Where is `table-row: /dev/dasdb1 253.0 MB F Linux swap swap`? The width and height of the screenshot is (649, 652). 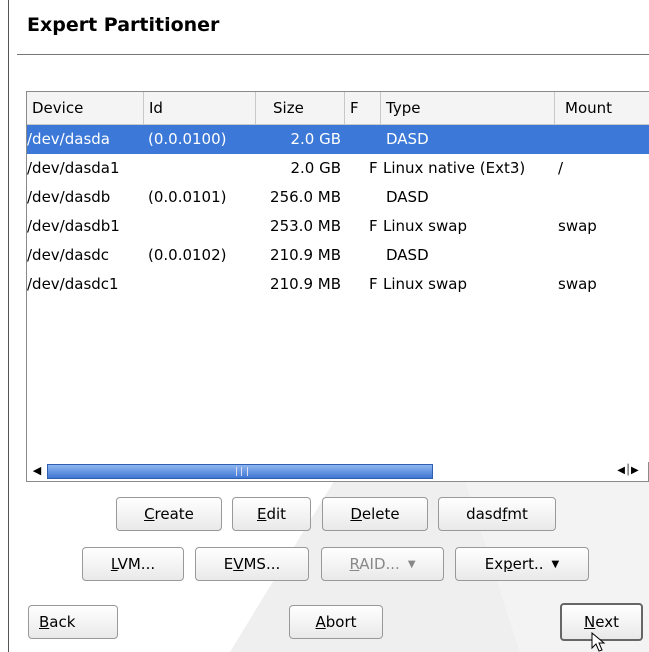
table-row: /dev/dasdb1 253.0 MB F Linux swap swap is located at coordinates (338, 226).